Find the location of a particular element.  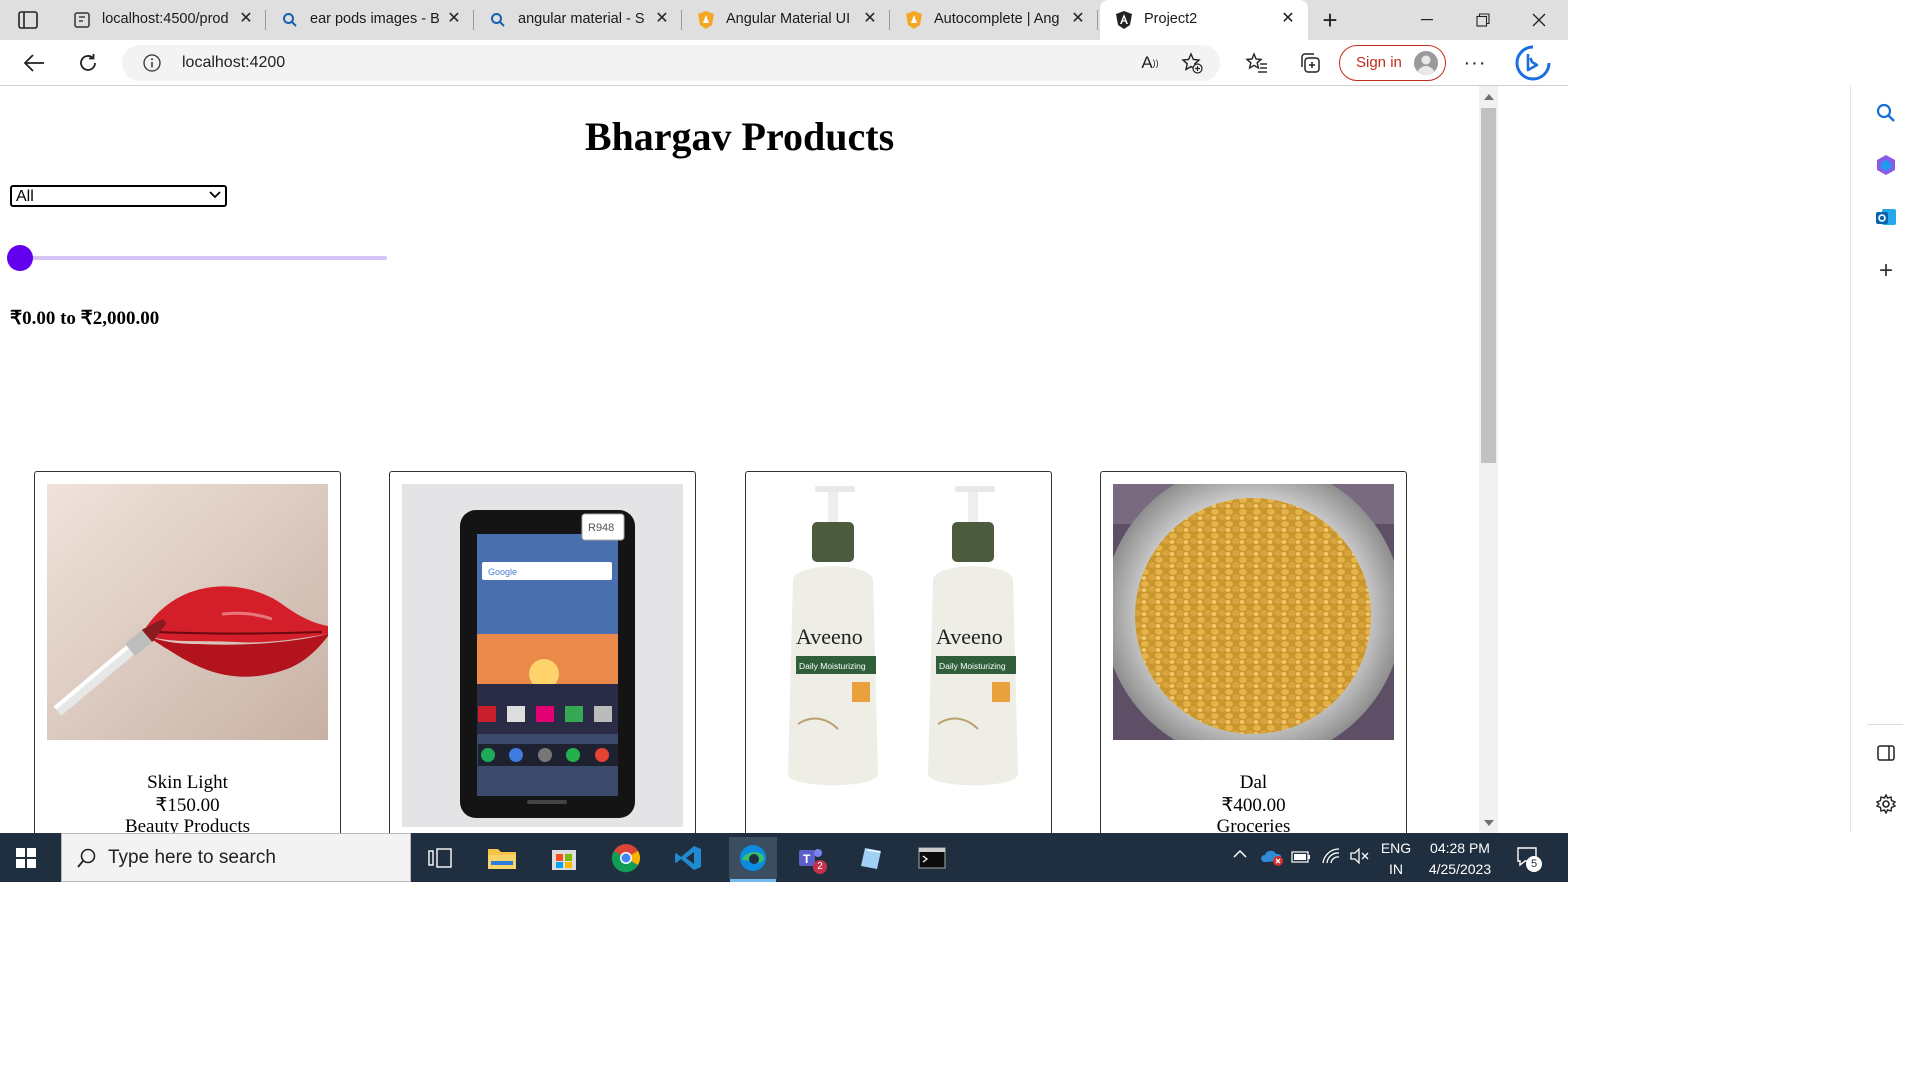

product-image-phone: Google R948 is located at coordinates (542, 655).